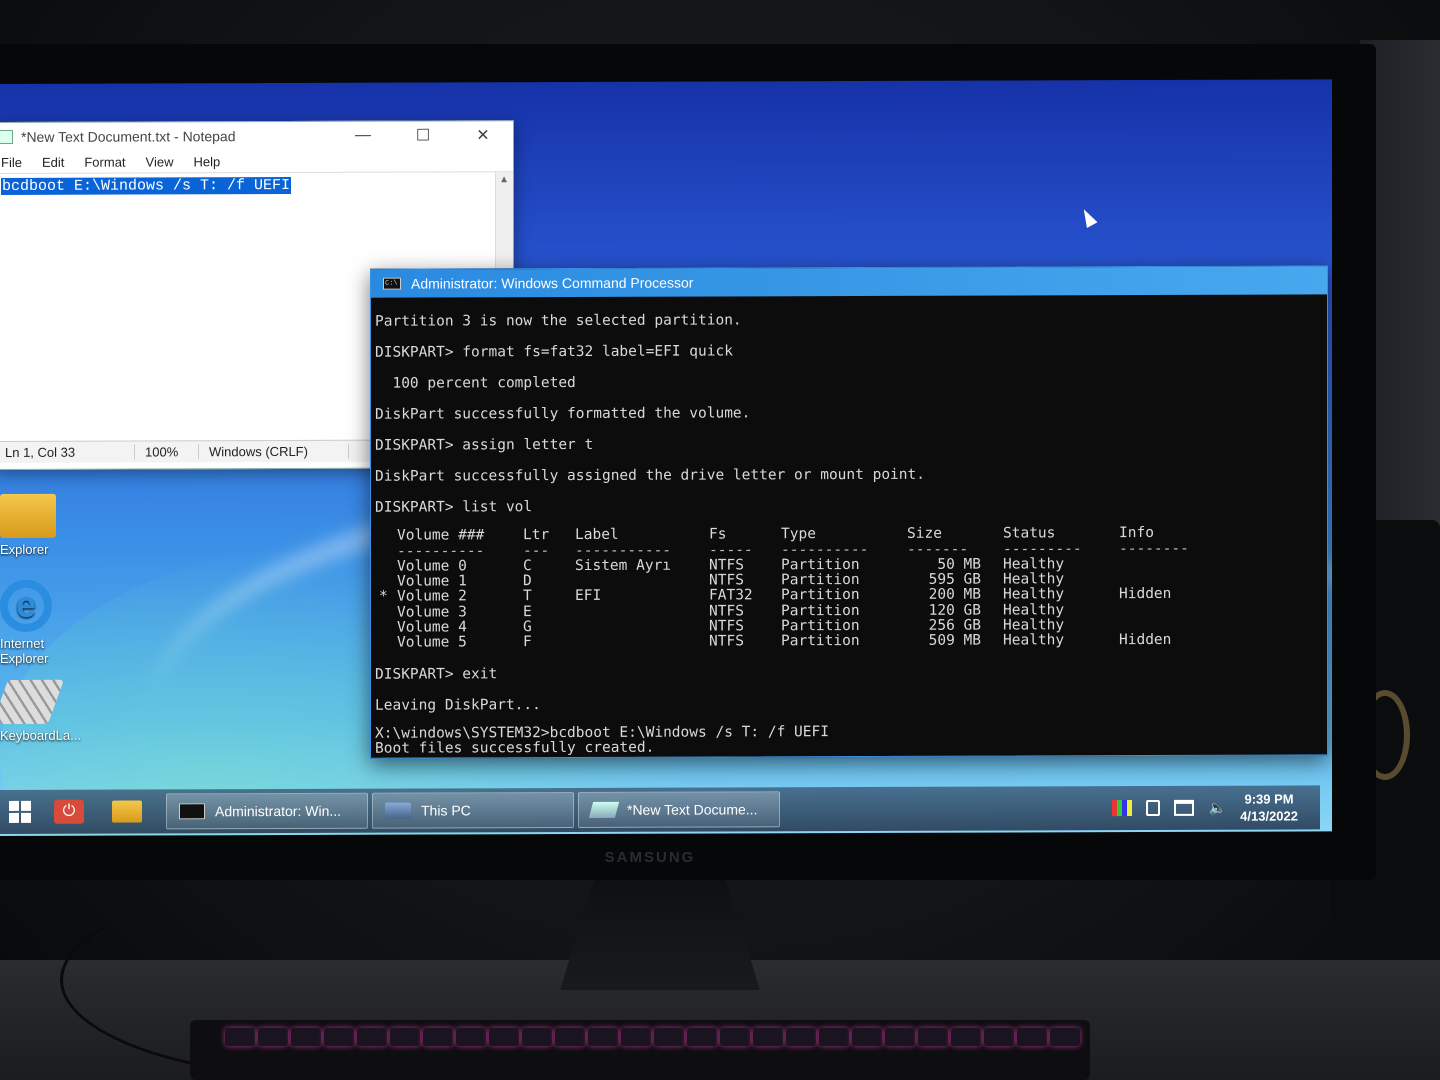  Describe the element at coordinates (20, 812) in the screenshot. I see `start-button` at that location.